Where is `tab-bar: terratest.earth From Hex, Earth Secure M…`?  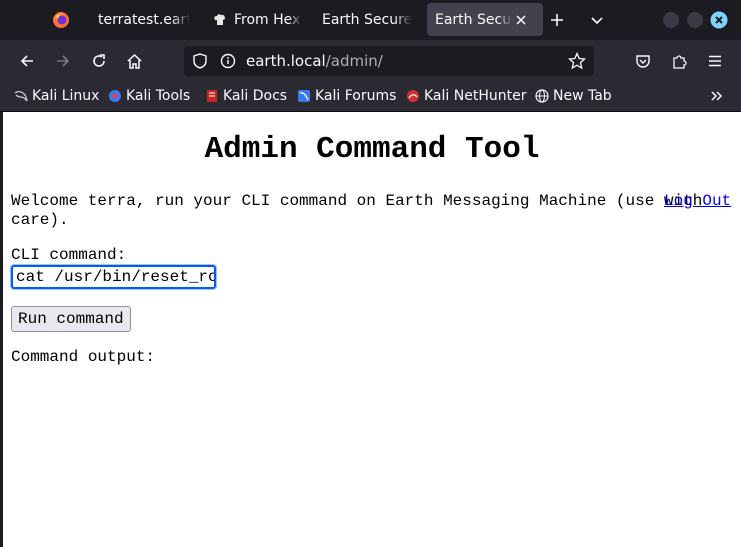
tab-bar: terratest.earth From Hex, Earth Secure M… is located at coordinates (370, 20).